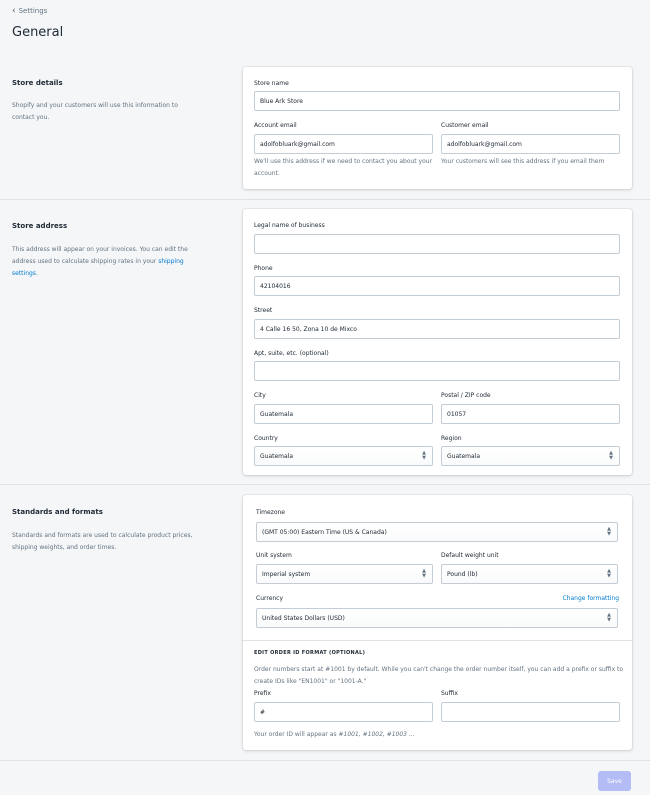  I want to click on weight-unit-select-value: Pound (lb), so click(462, 574).